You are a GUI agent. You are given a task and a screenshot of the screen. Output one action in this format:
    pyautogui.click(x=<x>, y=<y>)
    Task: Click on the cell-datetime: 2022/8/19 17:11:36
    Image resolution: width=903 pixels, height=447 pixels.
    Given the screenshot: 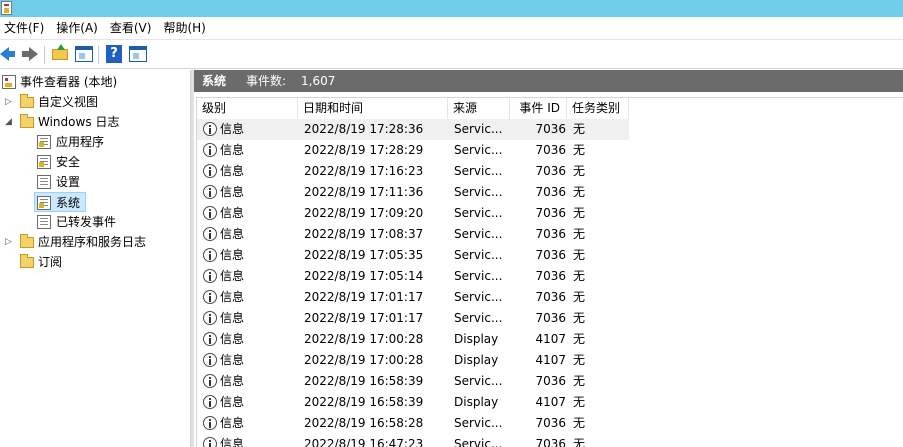 What is the action you would take?
    pyautogui.click(x=364, y=192)
    